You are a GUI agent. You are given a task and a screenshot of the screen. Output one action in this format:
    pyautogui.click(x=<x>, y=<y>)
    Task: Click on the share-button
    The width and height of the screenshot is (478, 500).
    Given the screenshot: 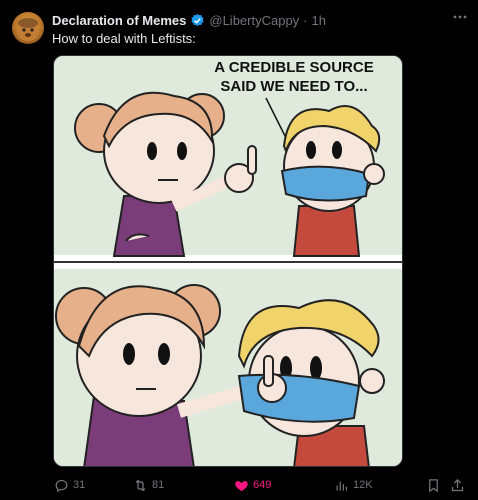 What is the action you would take?
    pyautogui.click(x=457, y=485)
    